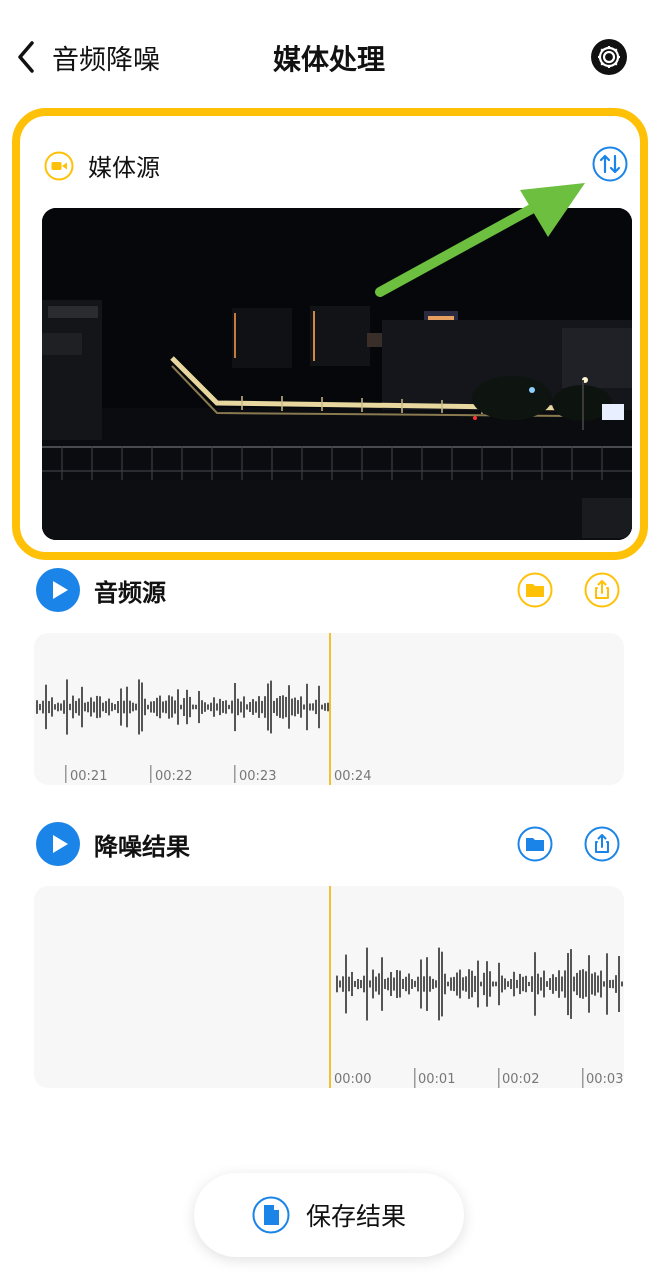  What do you see at coordinates (174, 776) in the screenshot?
I see `audio-tick-1: 00:22` at bounding box center [174, 776].